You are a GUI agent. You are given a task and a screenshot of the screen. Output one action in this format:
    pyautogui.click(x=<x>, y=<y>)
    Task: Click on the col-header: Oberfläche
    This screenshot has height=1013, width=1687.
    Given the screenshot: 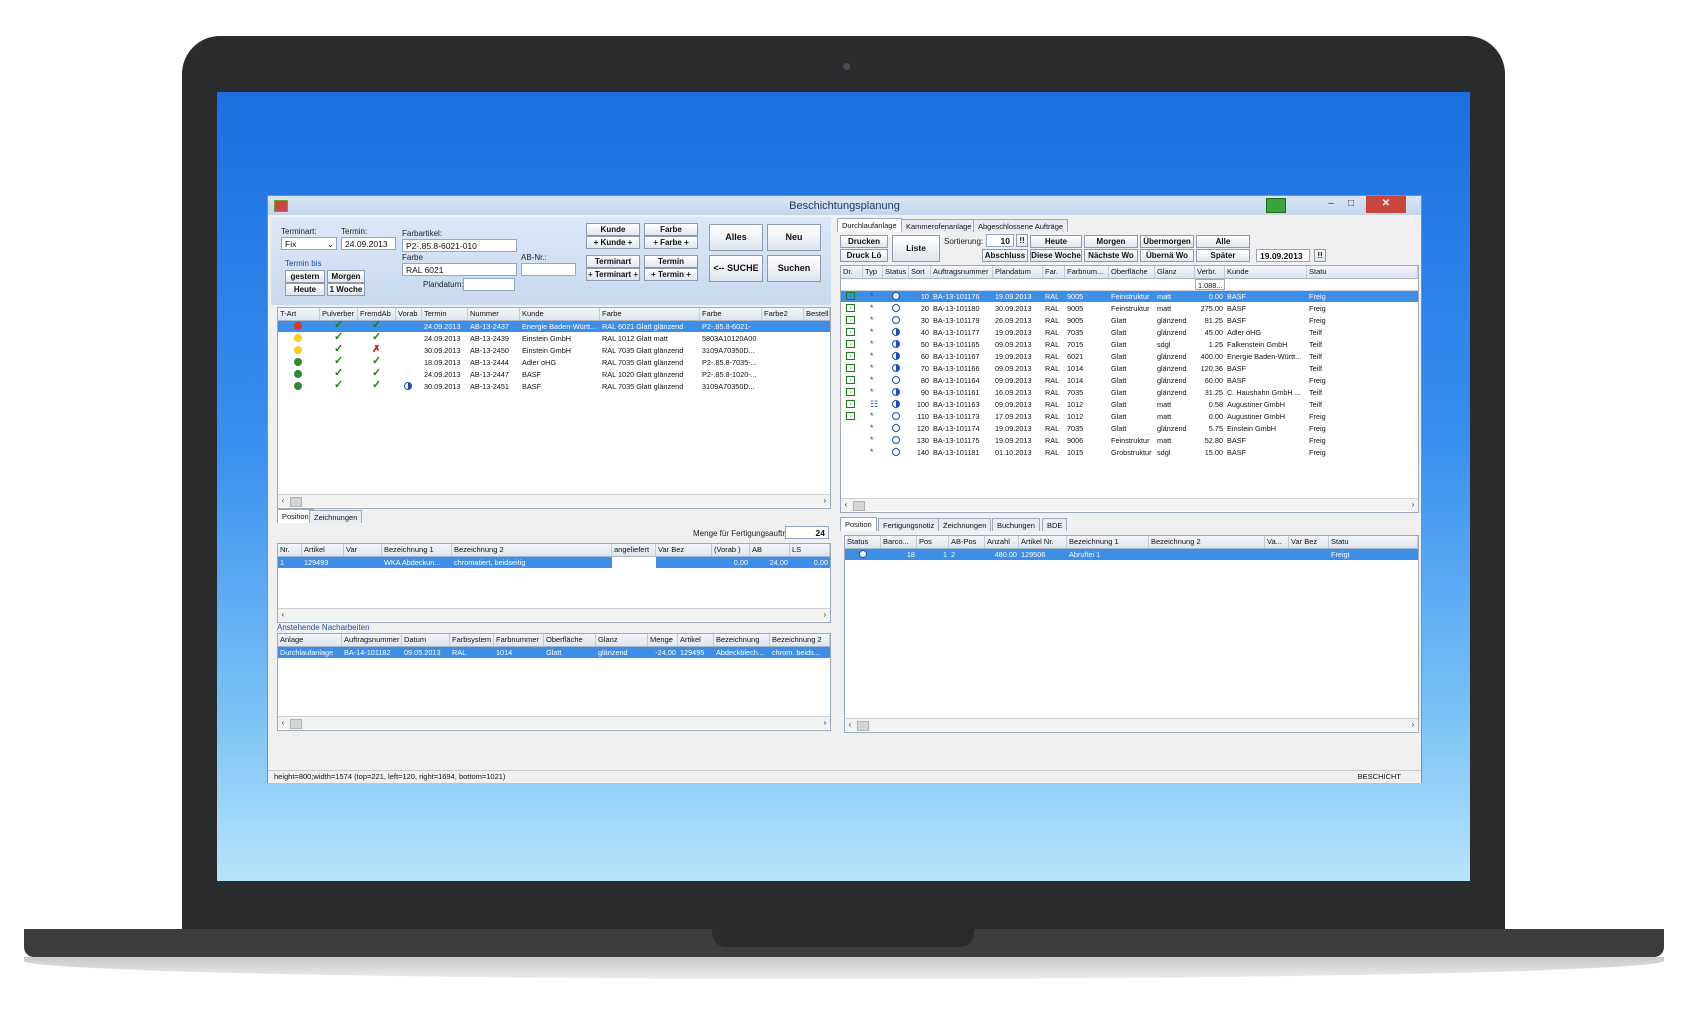 What is the action you would take?
    pyautogui.click(x=1132, y=272)
    